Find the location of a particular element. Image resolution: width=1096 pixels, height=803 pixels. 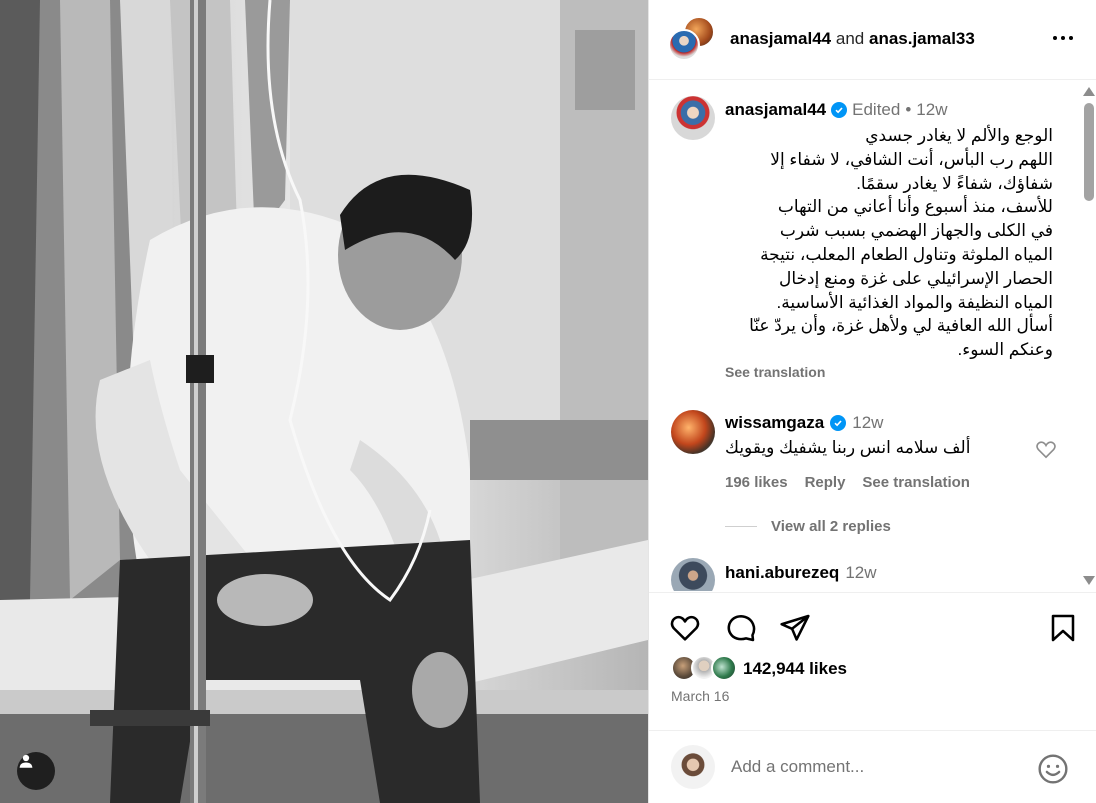

collab-authors: anasjamal44 and anas.jamal33 is located at coordinates (852, 39).